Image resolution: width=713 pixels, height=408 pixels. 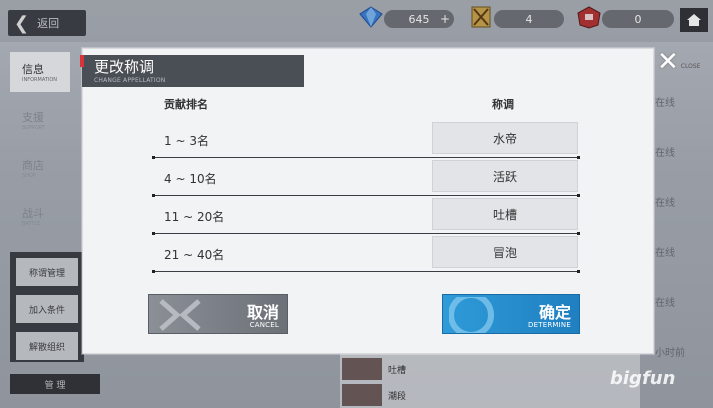 What do you see at coordinates (554, 312) in the screenshot?
I see `confirm-label: 确定` at bounding box center [554, 312].